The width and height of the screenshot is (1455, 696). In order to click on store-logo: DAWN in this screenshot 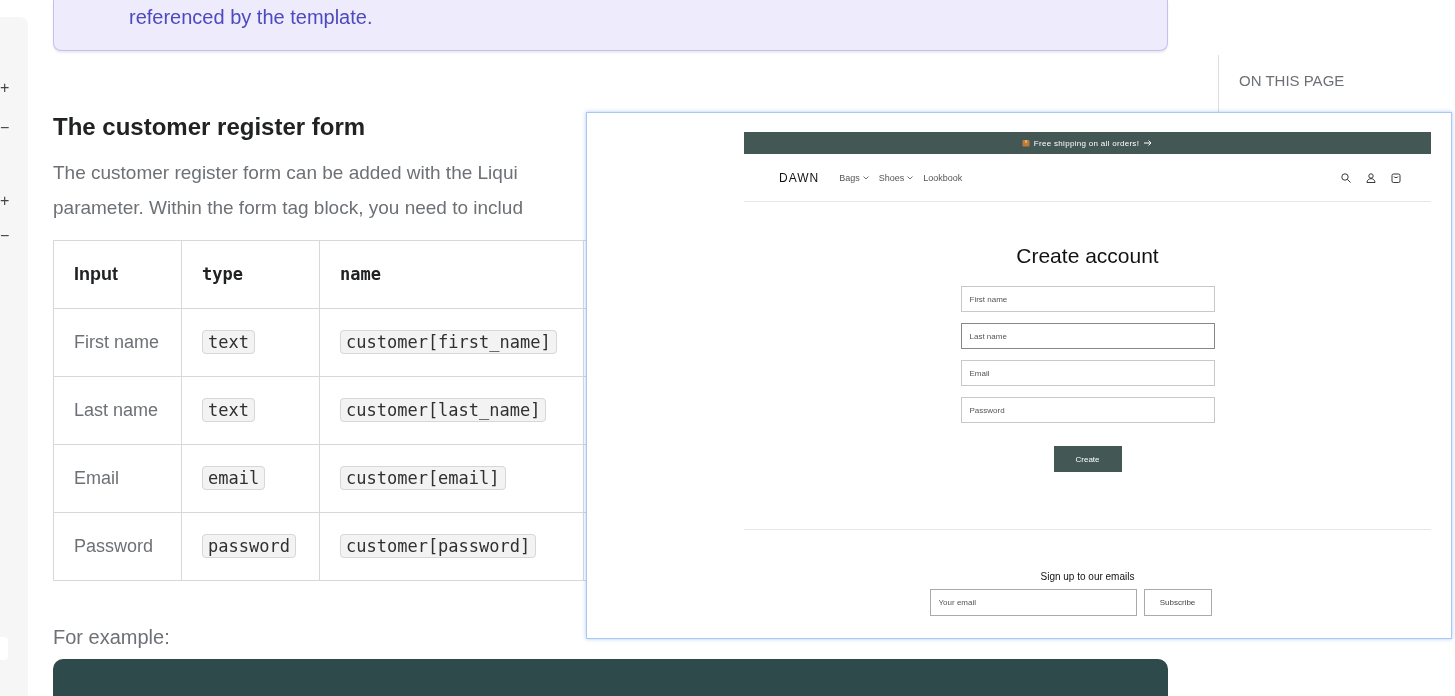, I will do `click(799, 177)`.